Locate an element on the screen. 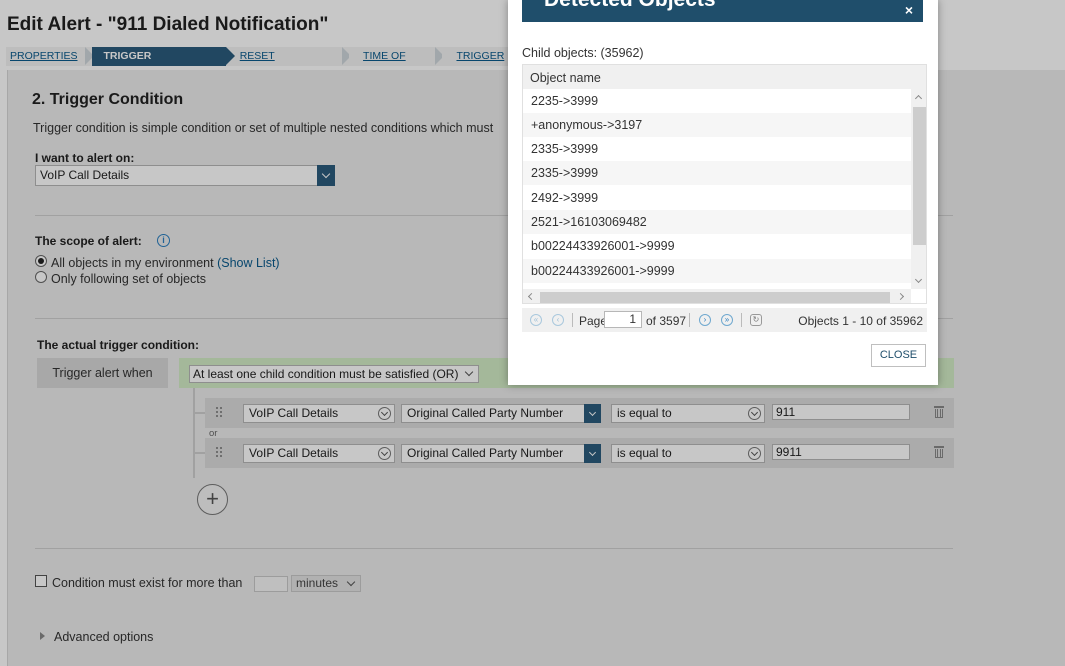  page-count-label: of 3597 is located at coordinates (666, 321).